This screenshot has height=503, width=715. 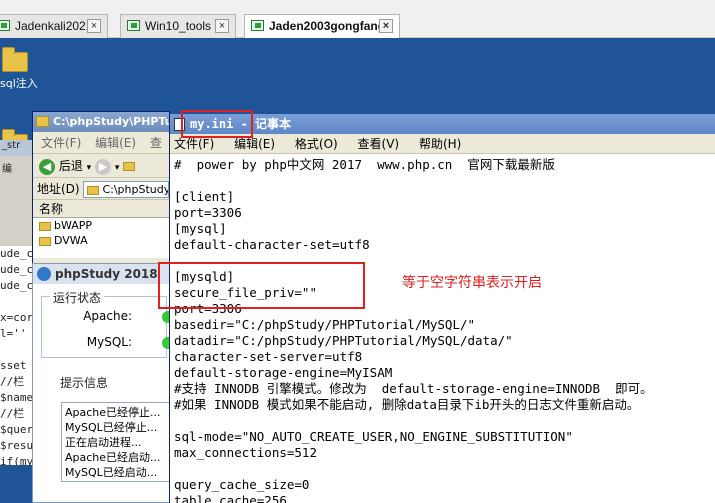 I want to click on mysql-label: MySQL:, so click(x=109, y=342).